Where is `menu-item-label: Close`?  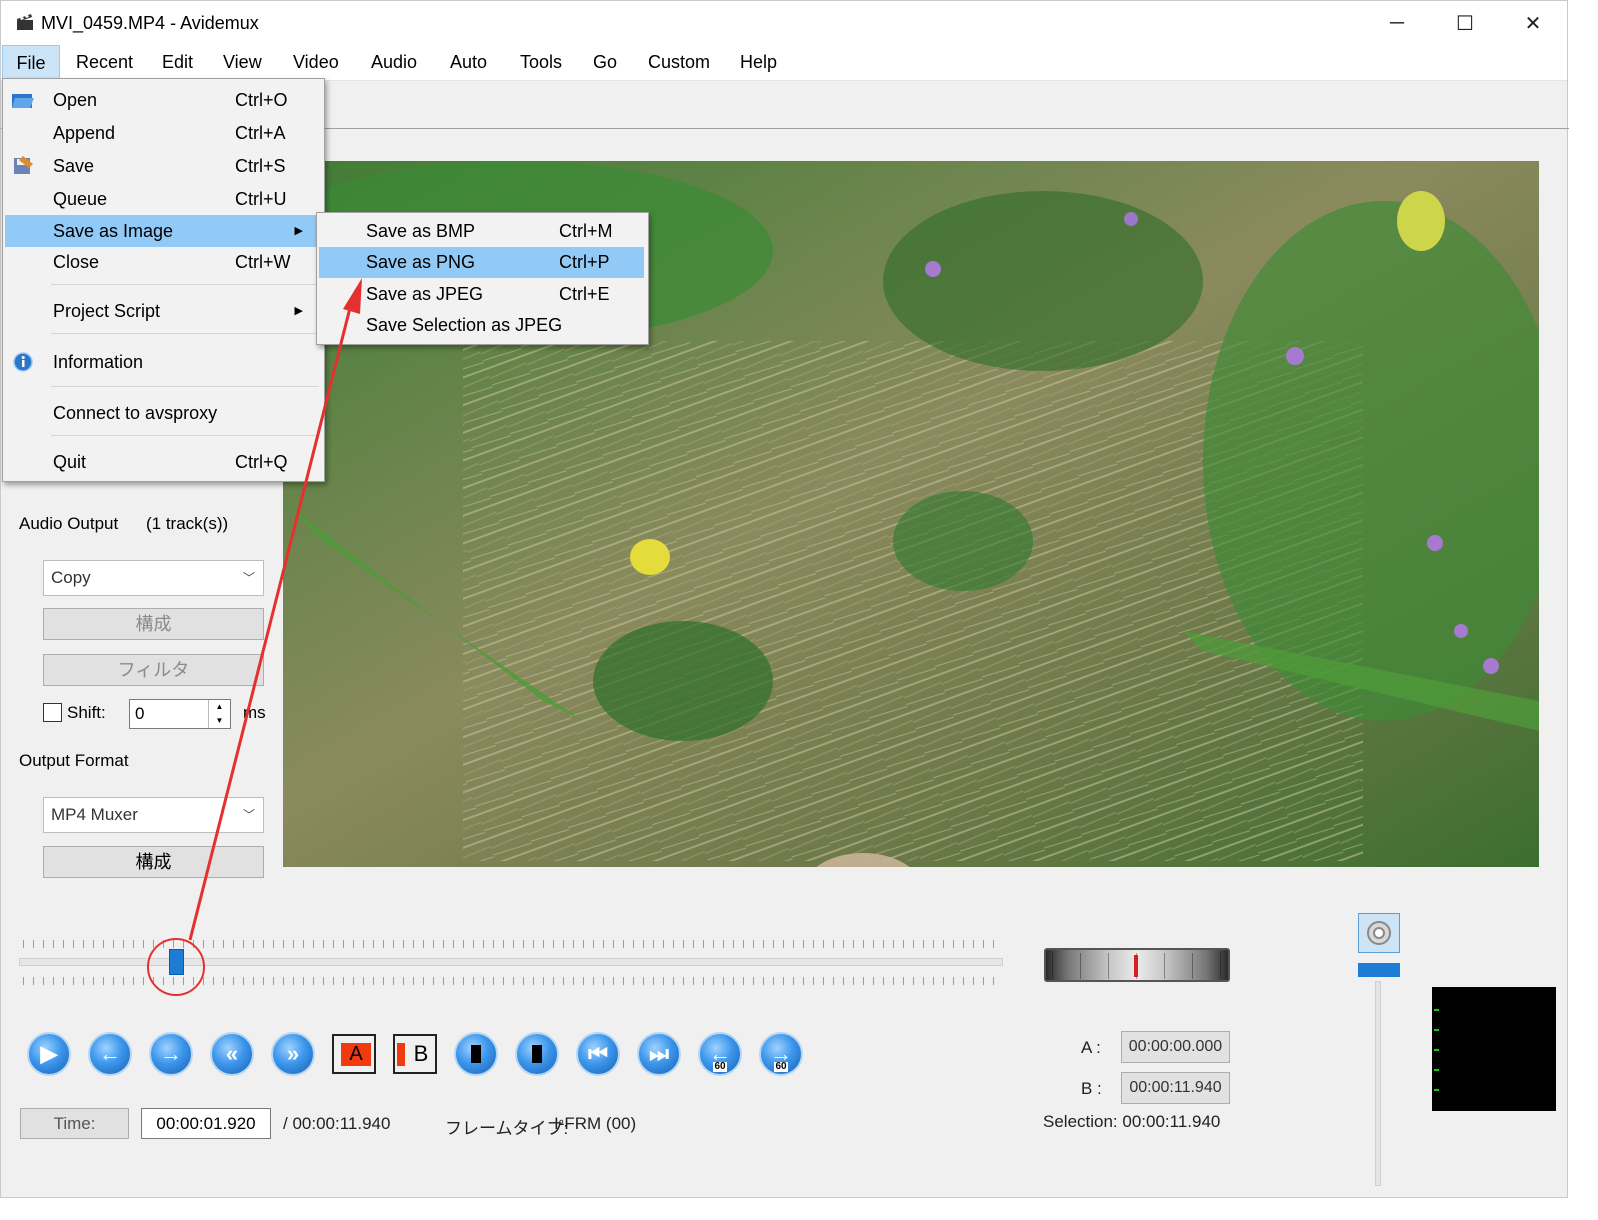 menu-item-label: Close is located at coordinates (76, 262).